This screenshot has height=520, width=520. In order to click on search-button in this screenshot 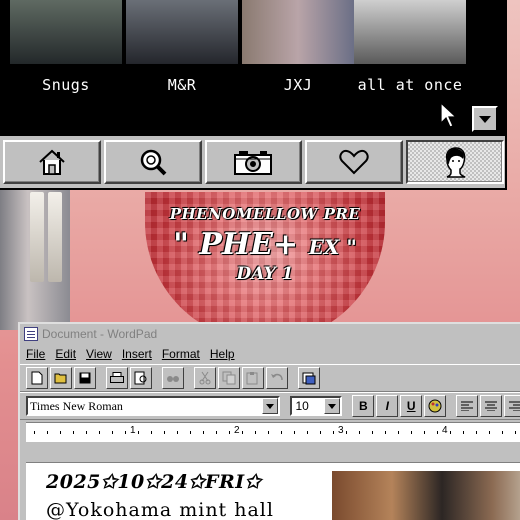, I will do `click(152, 162)`.